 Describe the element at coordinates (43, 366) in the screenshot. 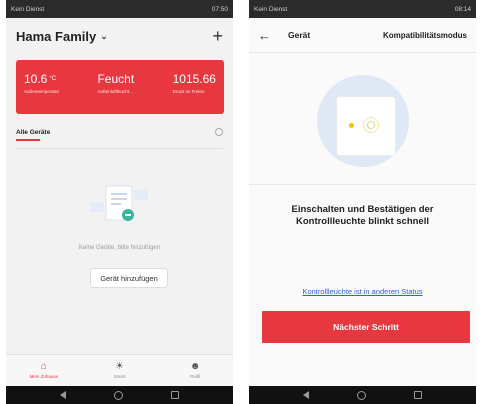

I see `home-icon: ⌂` at that location.